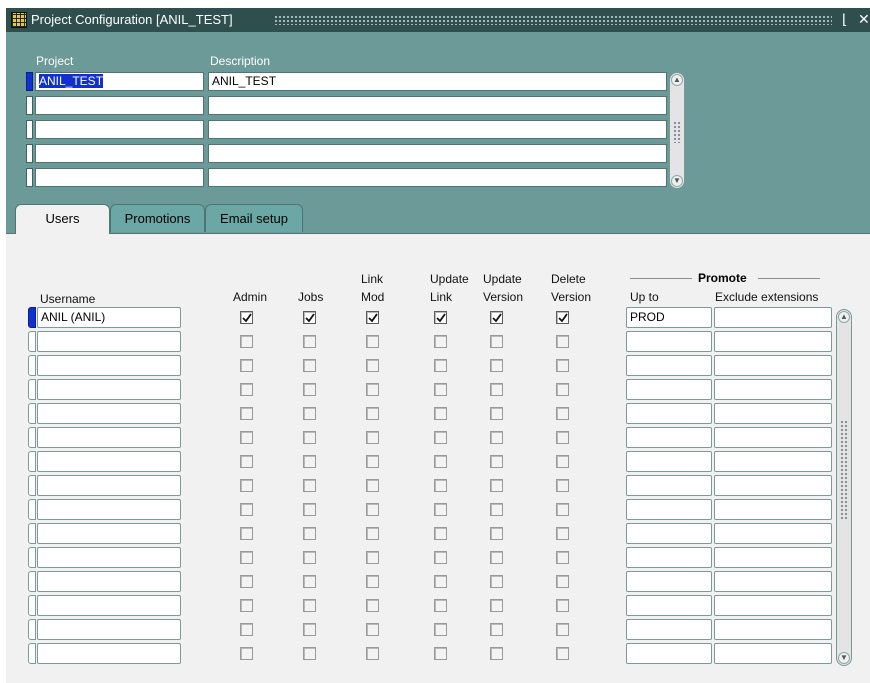 Image resolution: width=870 pixels, height=683 pixels. What do you see at coordinates (669, 317) in the screenshot?
I see `up-to-field: PROD` at bounding box center [669, 317].